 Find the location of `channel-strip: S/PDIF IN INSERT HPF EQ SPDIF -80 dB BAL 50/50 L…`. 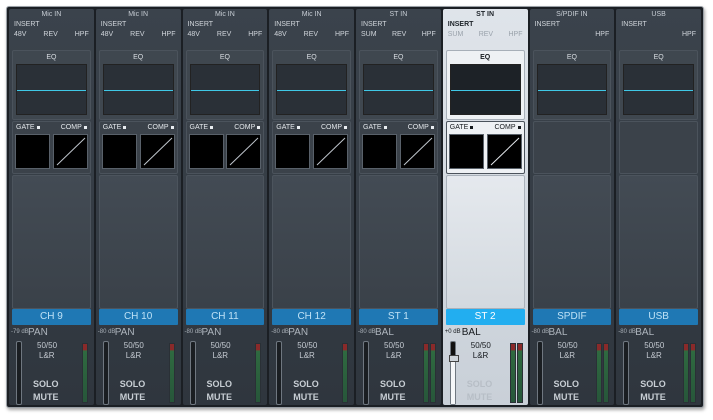

channel-strip: S/PDIF IN INSERT HPF EQ SPDIF -80 dB BAL 50/50 L… is located at coordinates (572, 207).